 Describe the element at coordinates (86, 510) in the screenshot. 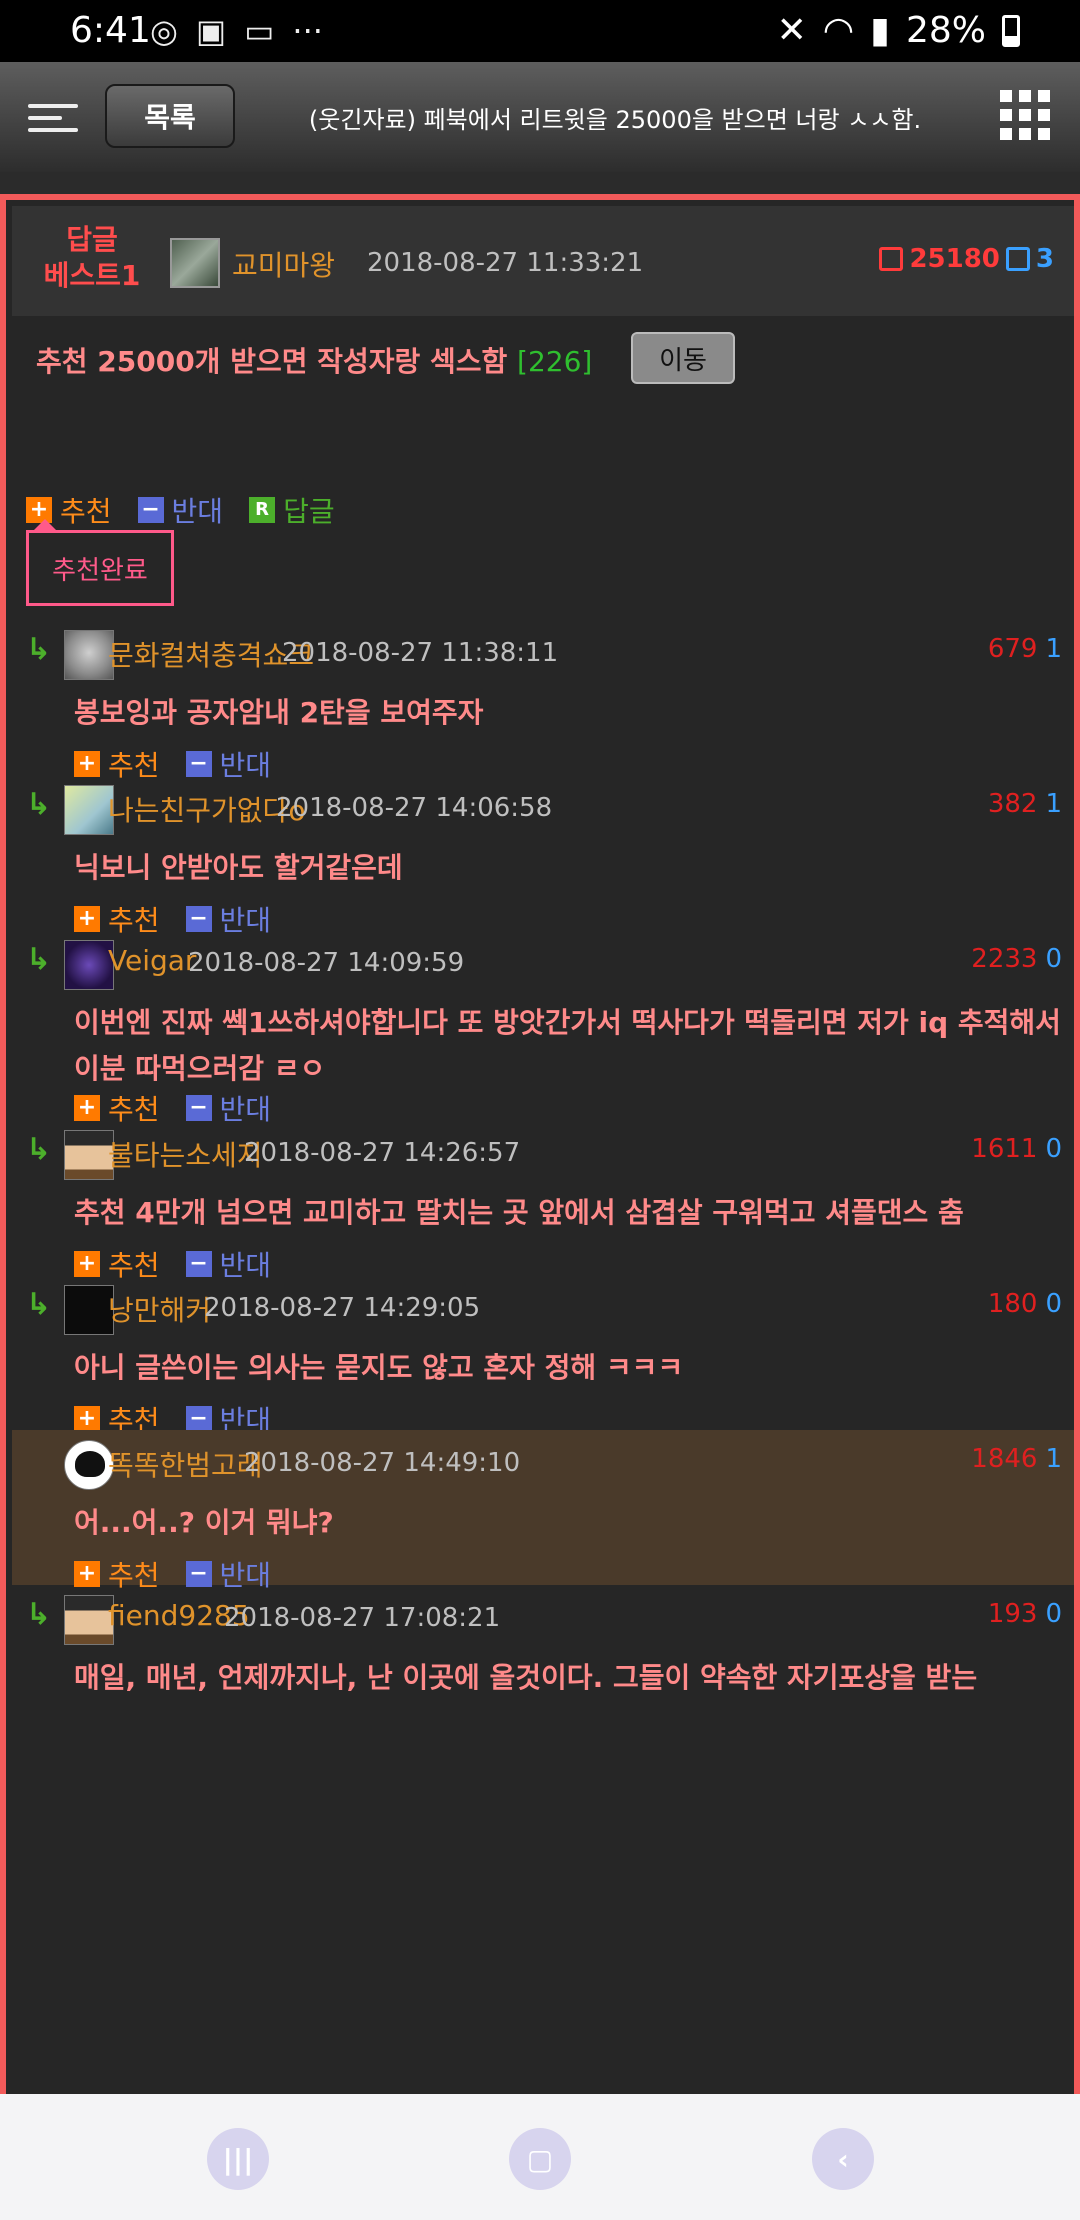

I see `recommend-button: 추천` at that location.